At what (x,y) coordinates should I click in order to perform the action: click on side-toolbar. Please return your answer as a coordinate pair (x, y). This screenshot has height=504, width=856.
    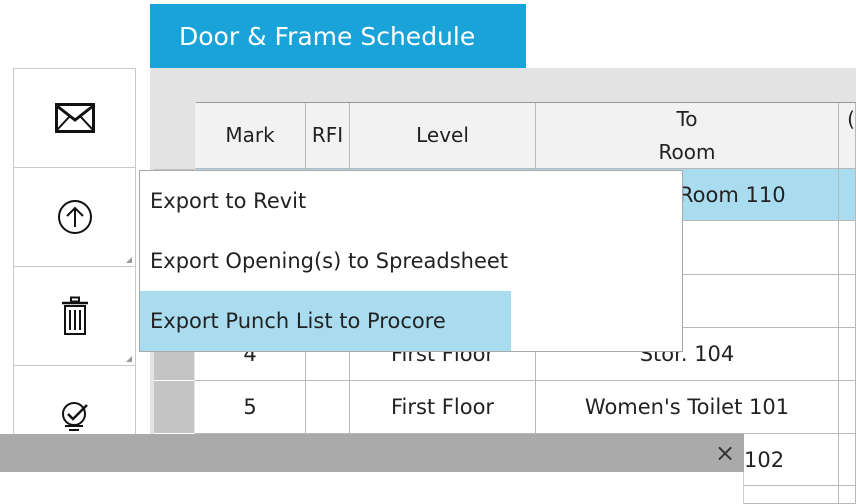
    Looking at the image, I should click on (74, 253).